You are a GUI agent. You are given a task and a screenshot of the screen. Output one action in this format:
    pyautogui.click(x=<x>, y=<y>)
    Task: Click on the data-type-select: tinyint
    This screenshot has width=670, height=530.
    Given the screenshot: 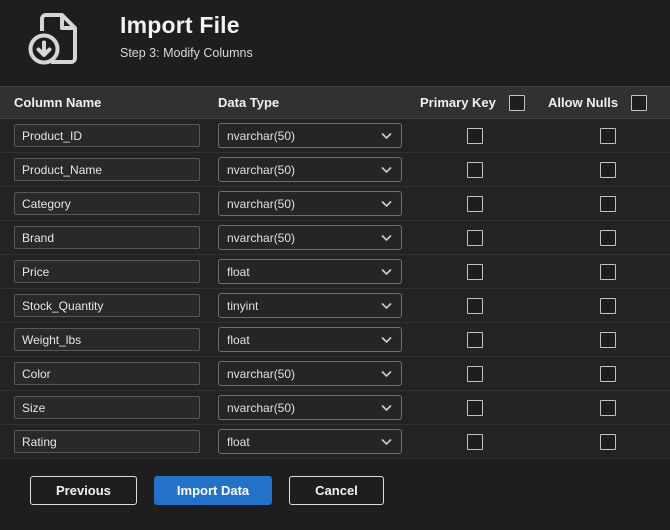 What is the action you would take?
    pyautogui.click(x=310, y=305)
    